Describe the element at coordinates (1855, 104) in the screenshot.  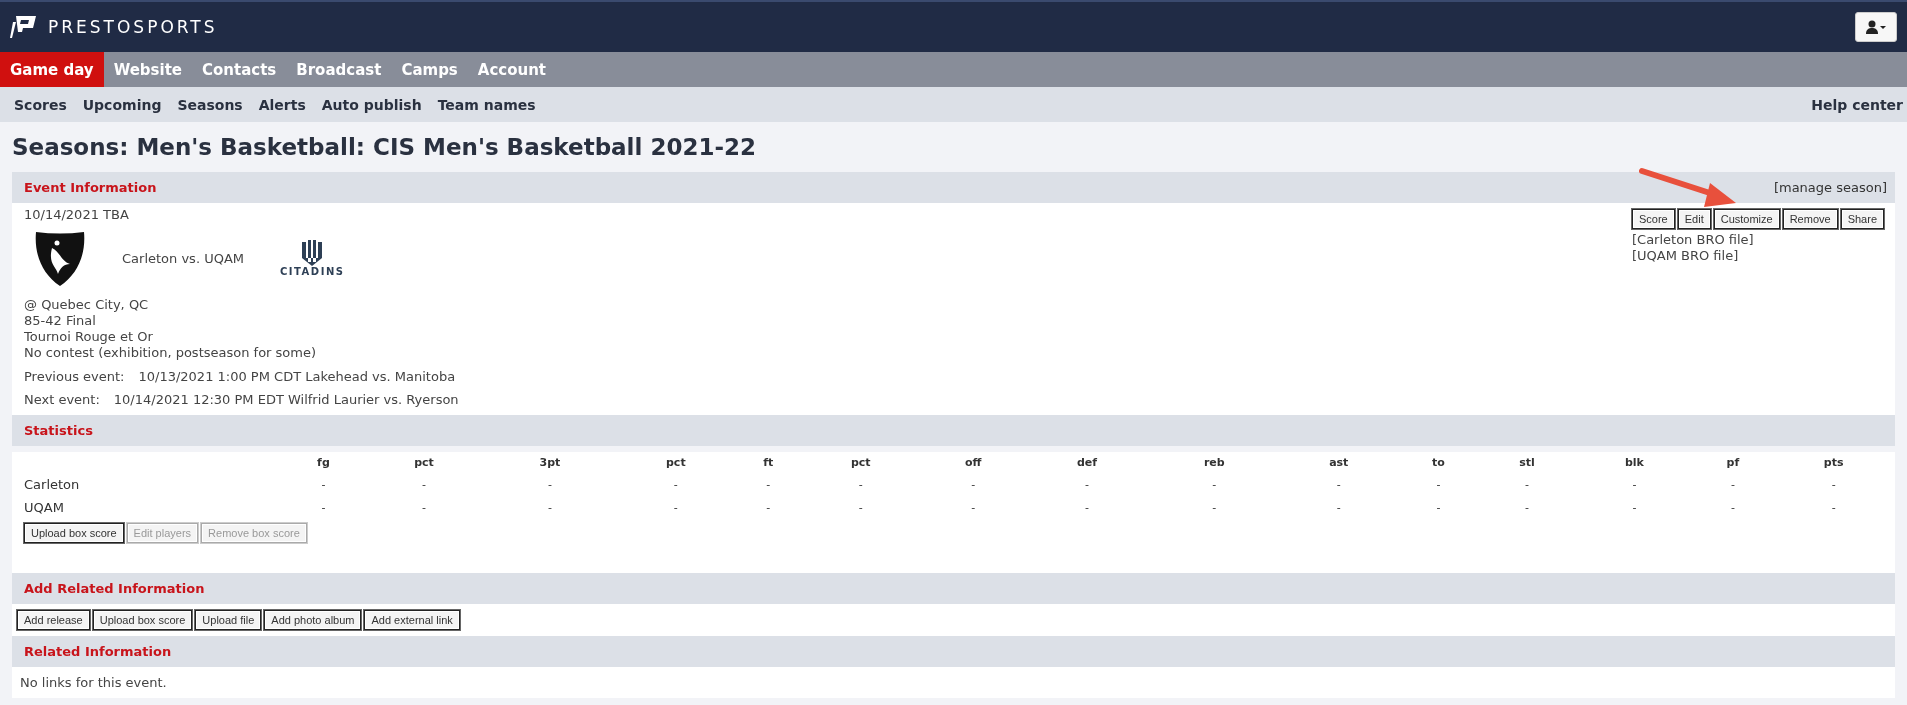
I see `help-link: Help center` at that location.